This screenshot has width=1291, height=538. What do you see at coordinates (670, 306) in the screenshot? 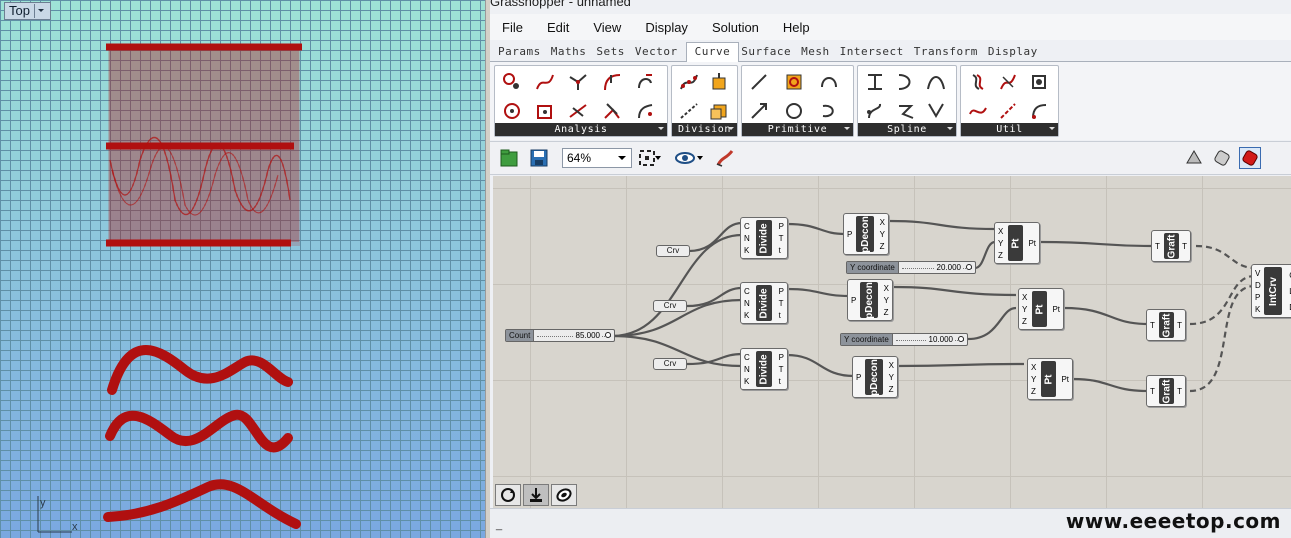
I see `crv-param-2: Crv` at bounding box center [670, 306].